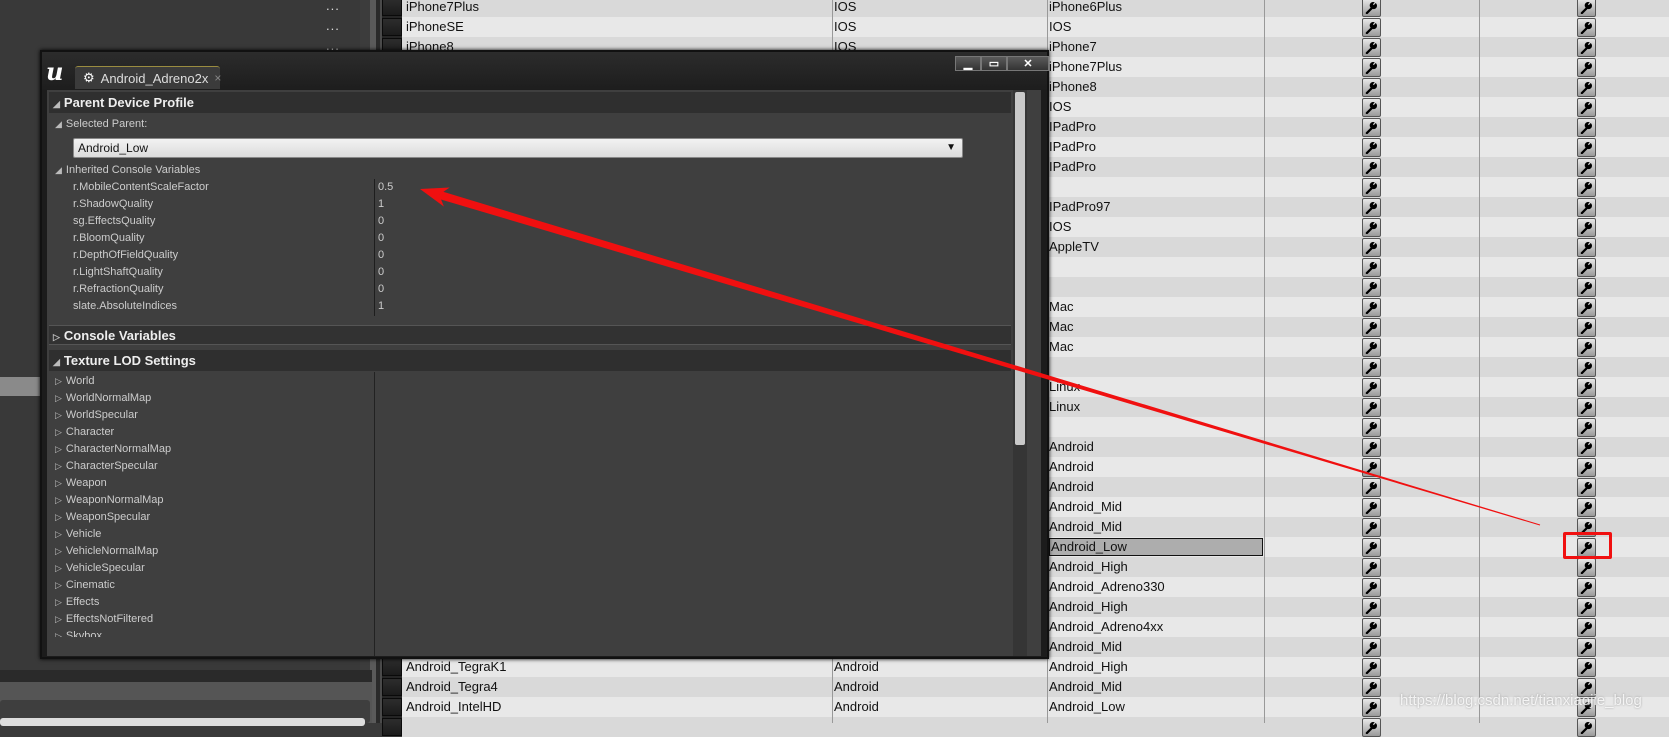 The height and width of the screenshot is (737, 1669). What do you see at coordinates (994, 63) in the screenshot?
I see `maximize-button: ▭` at bounding box center [994, 63].